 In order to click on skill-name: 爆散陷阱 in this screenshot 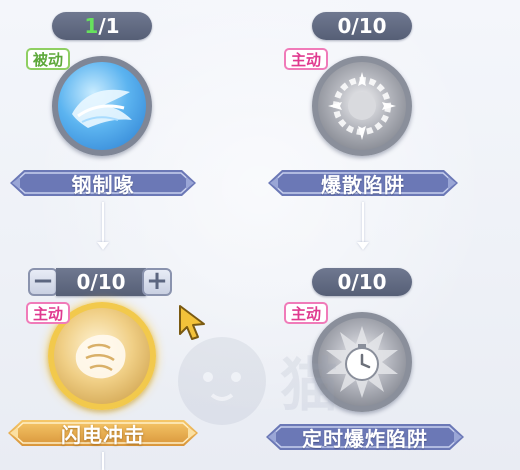, I will do `click(363, 184)`.